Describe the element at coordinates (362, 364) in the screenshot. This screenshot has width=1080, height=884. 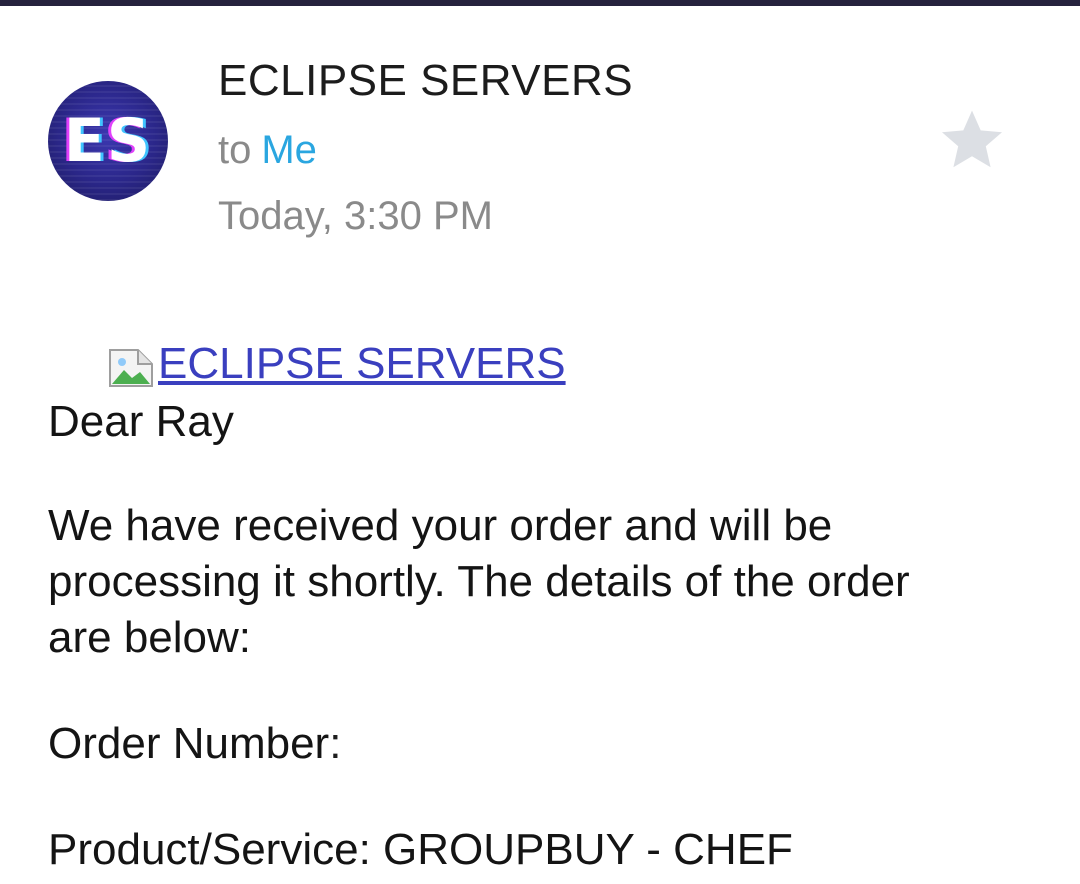
I see `banner-link: ECLIPSE SERVERS` at that location.